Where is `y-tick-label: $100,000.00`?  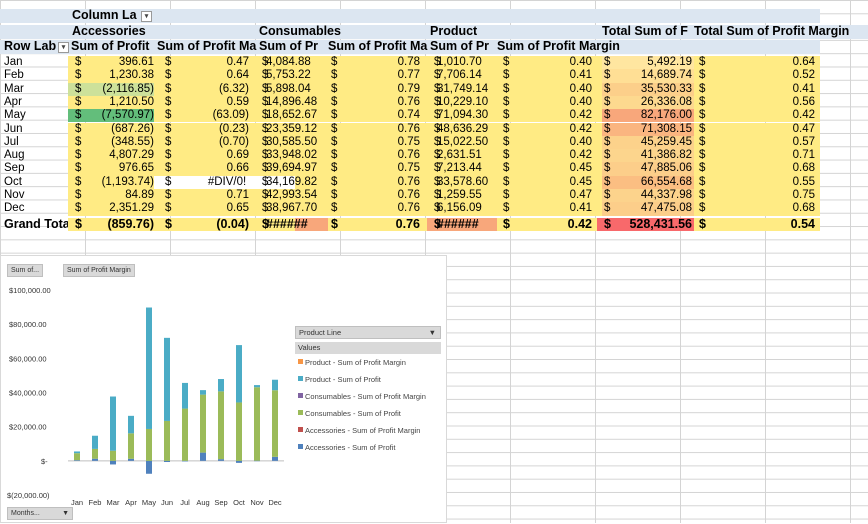 y-tick-label: $100,000.00 is located at coordinates (30, 290).